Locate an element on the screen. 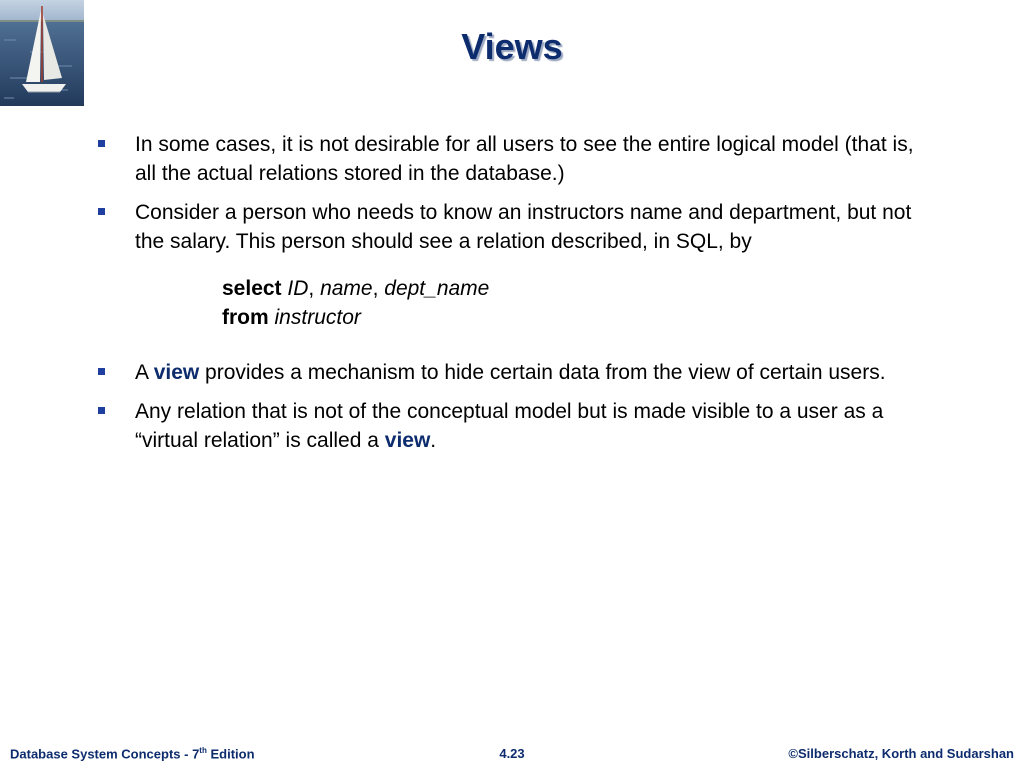 This screenshot has height=768, width=1024. sql-keyword-from: from is located at coordinates (245, 317).